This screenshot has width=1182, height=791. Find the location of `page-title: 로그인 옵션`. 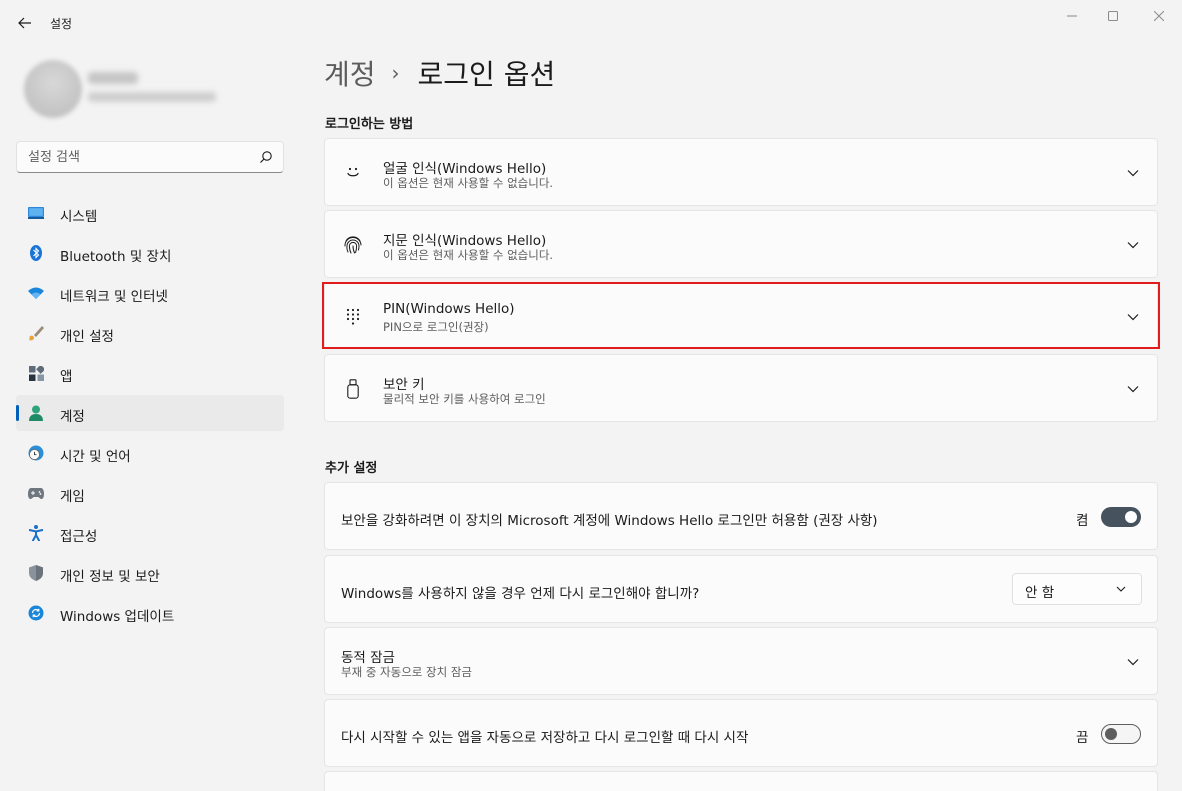

page-title: 로그인 옵션 is located at coordinates (486, 74).